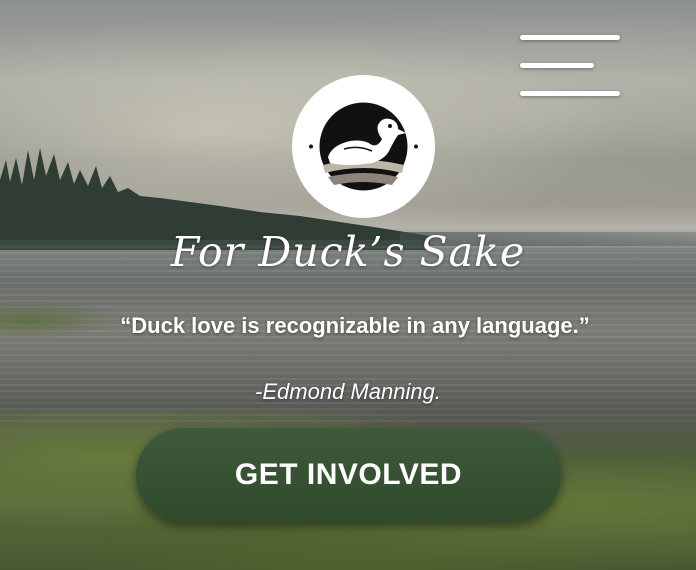 This screenshot has width=696, height=570. What do you see at coordinates (557, 65) in the screenshot?
I see `menu-bar-middle` at bounding box center [557, 65].